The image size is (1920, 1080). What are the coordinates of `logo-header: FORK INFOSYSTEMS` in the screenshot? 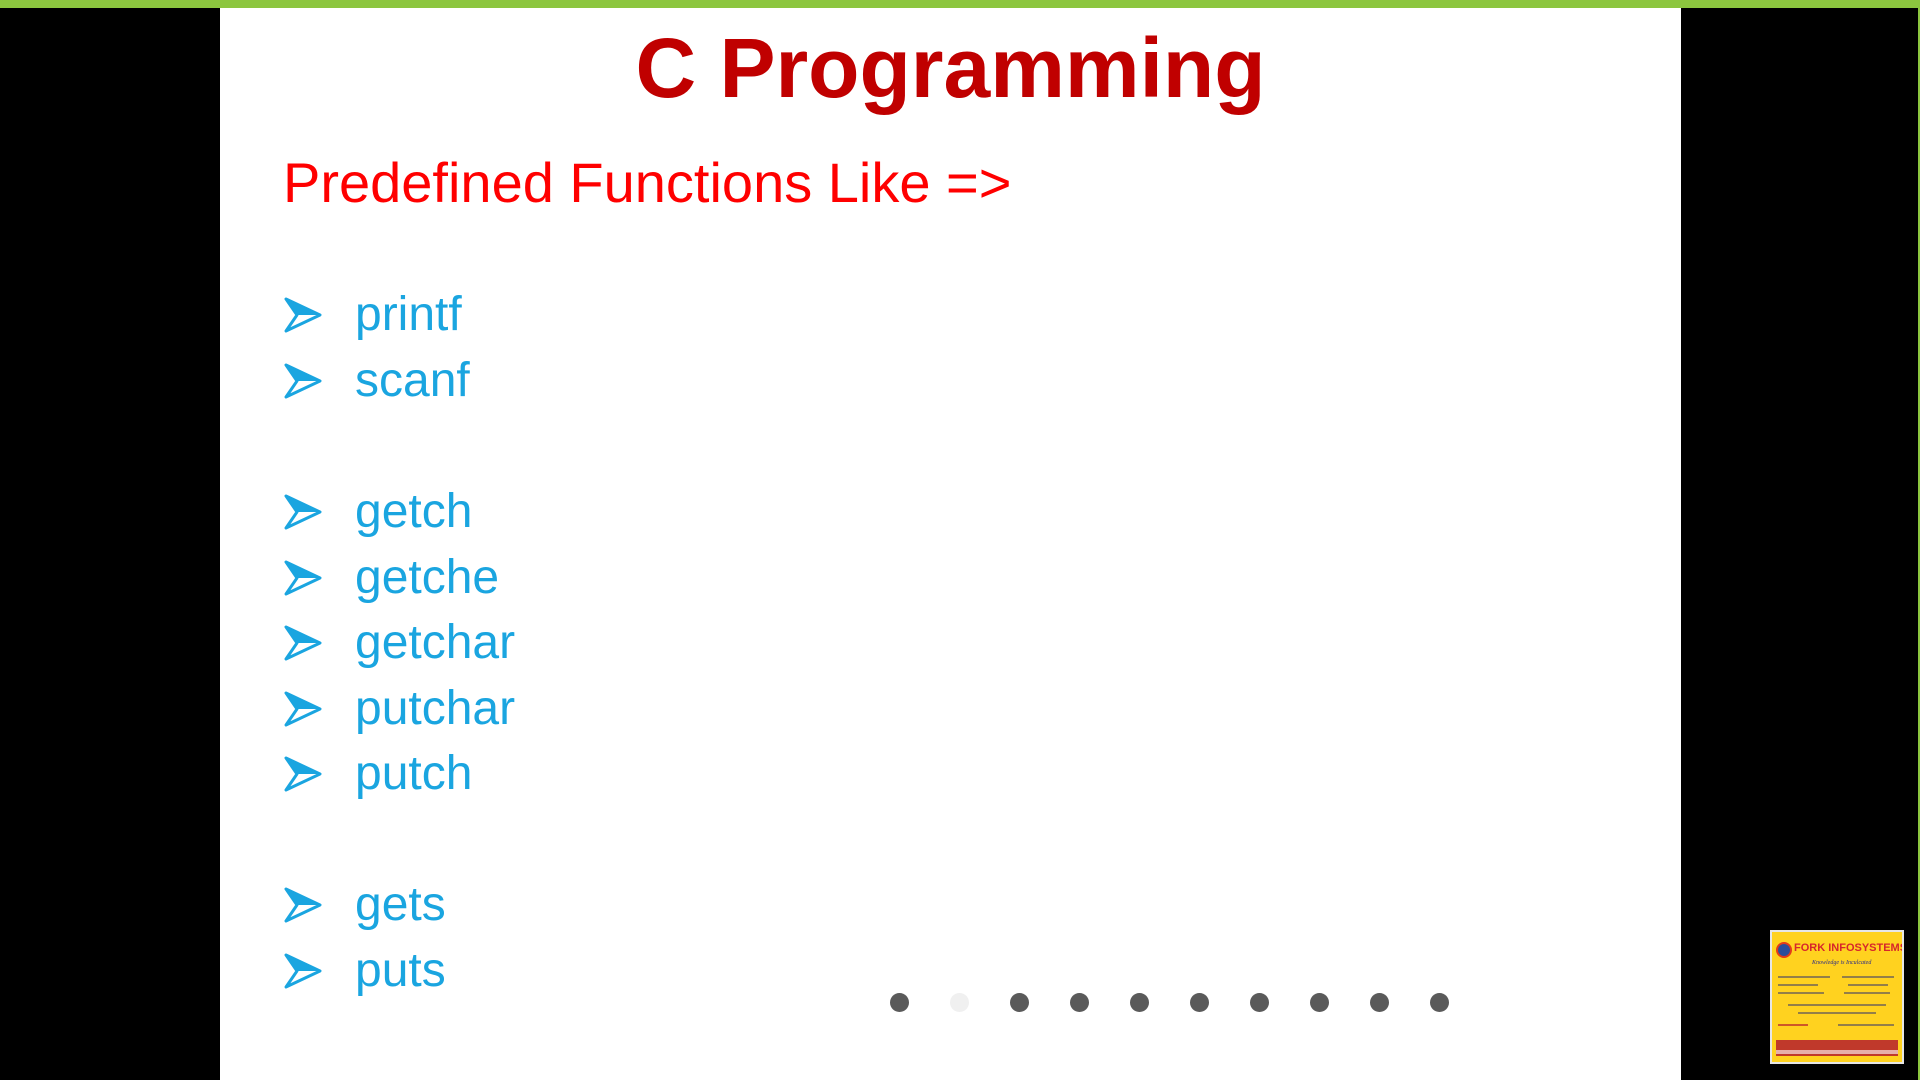 It's located at (1837, 951).